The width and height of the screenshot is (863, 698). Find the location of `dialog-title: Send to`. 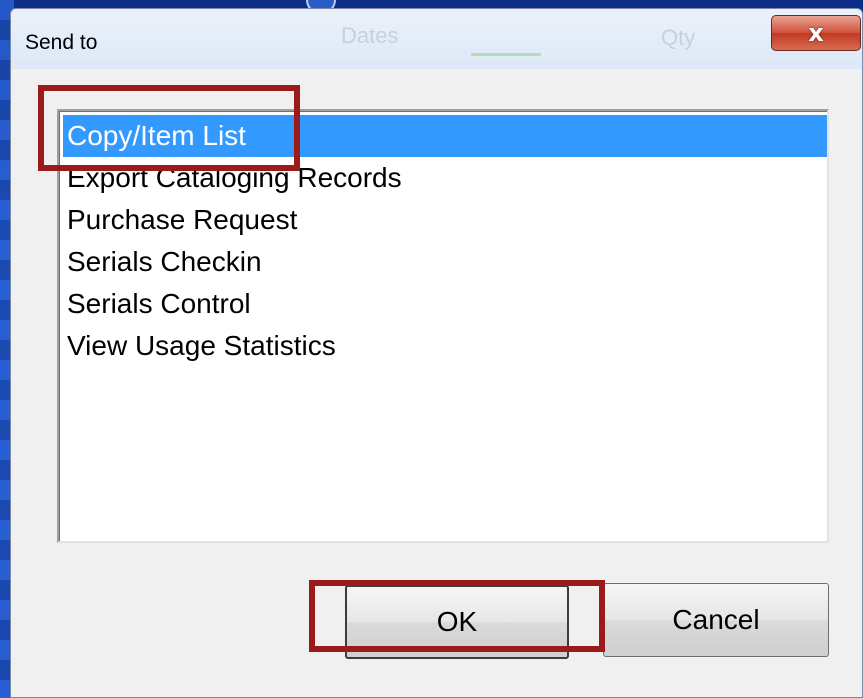

dialog-title: Send to is located at coordinates (61, 42).